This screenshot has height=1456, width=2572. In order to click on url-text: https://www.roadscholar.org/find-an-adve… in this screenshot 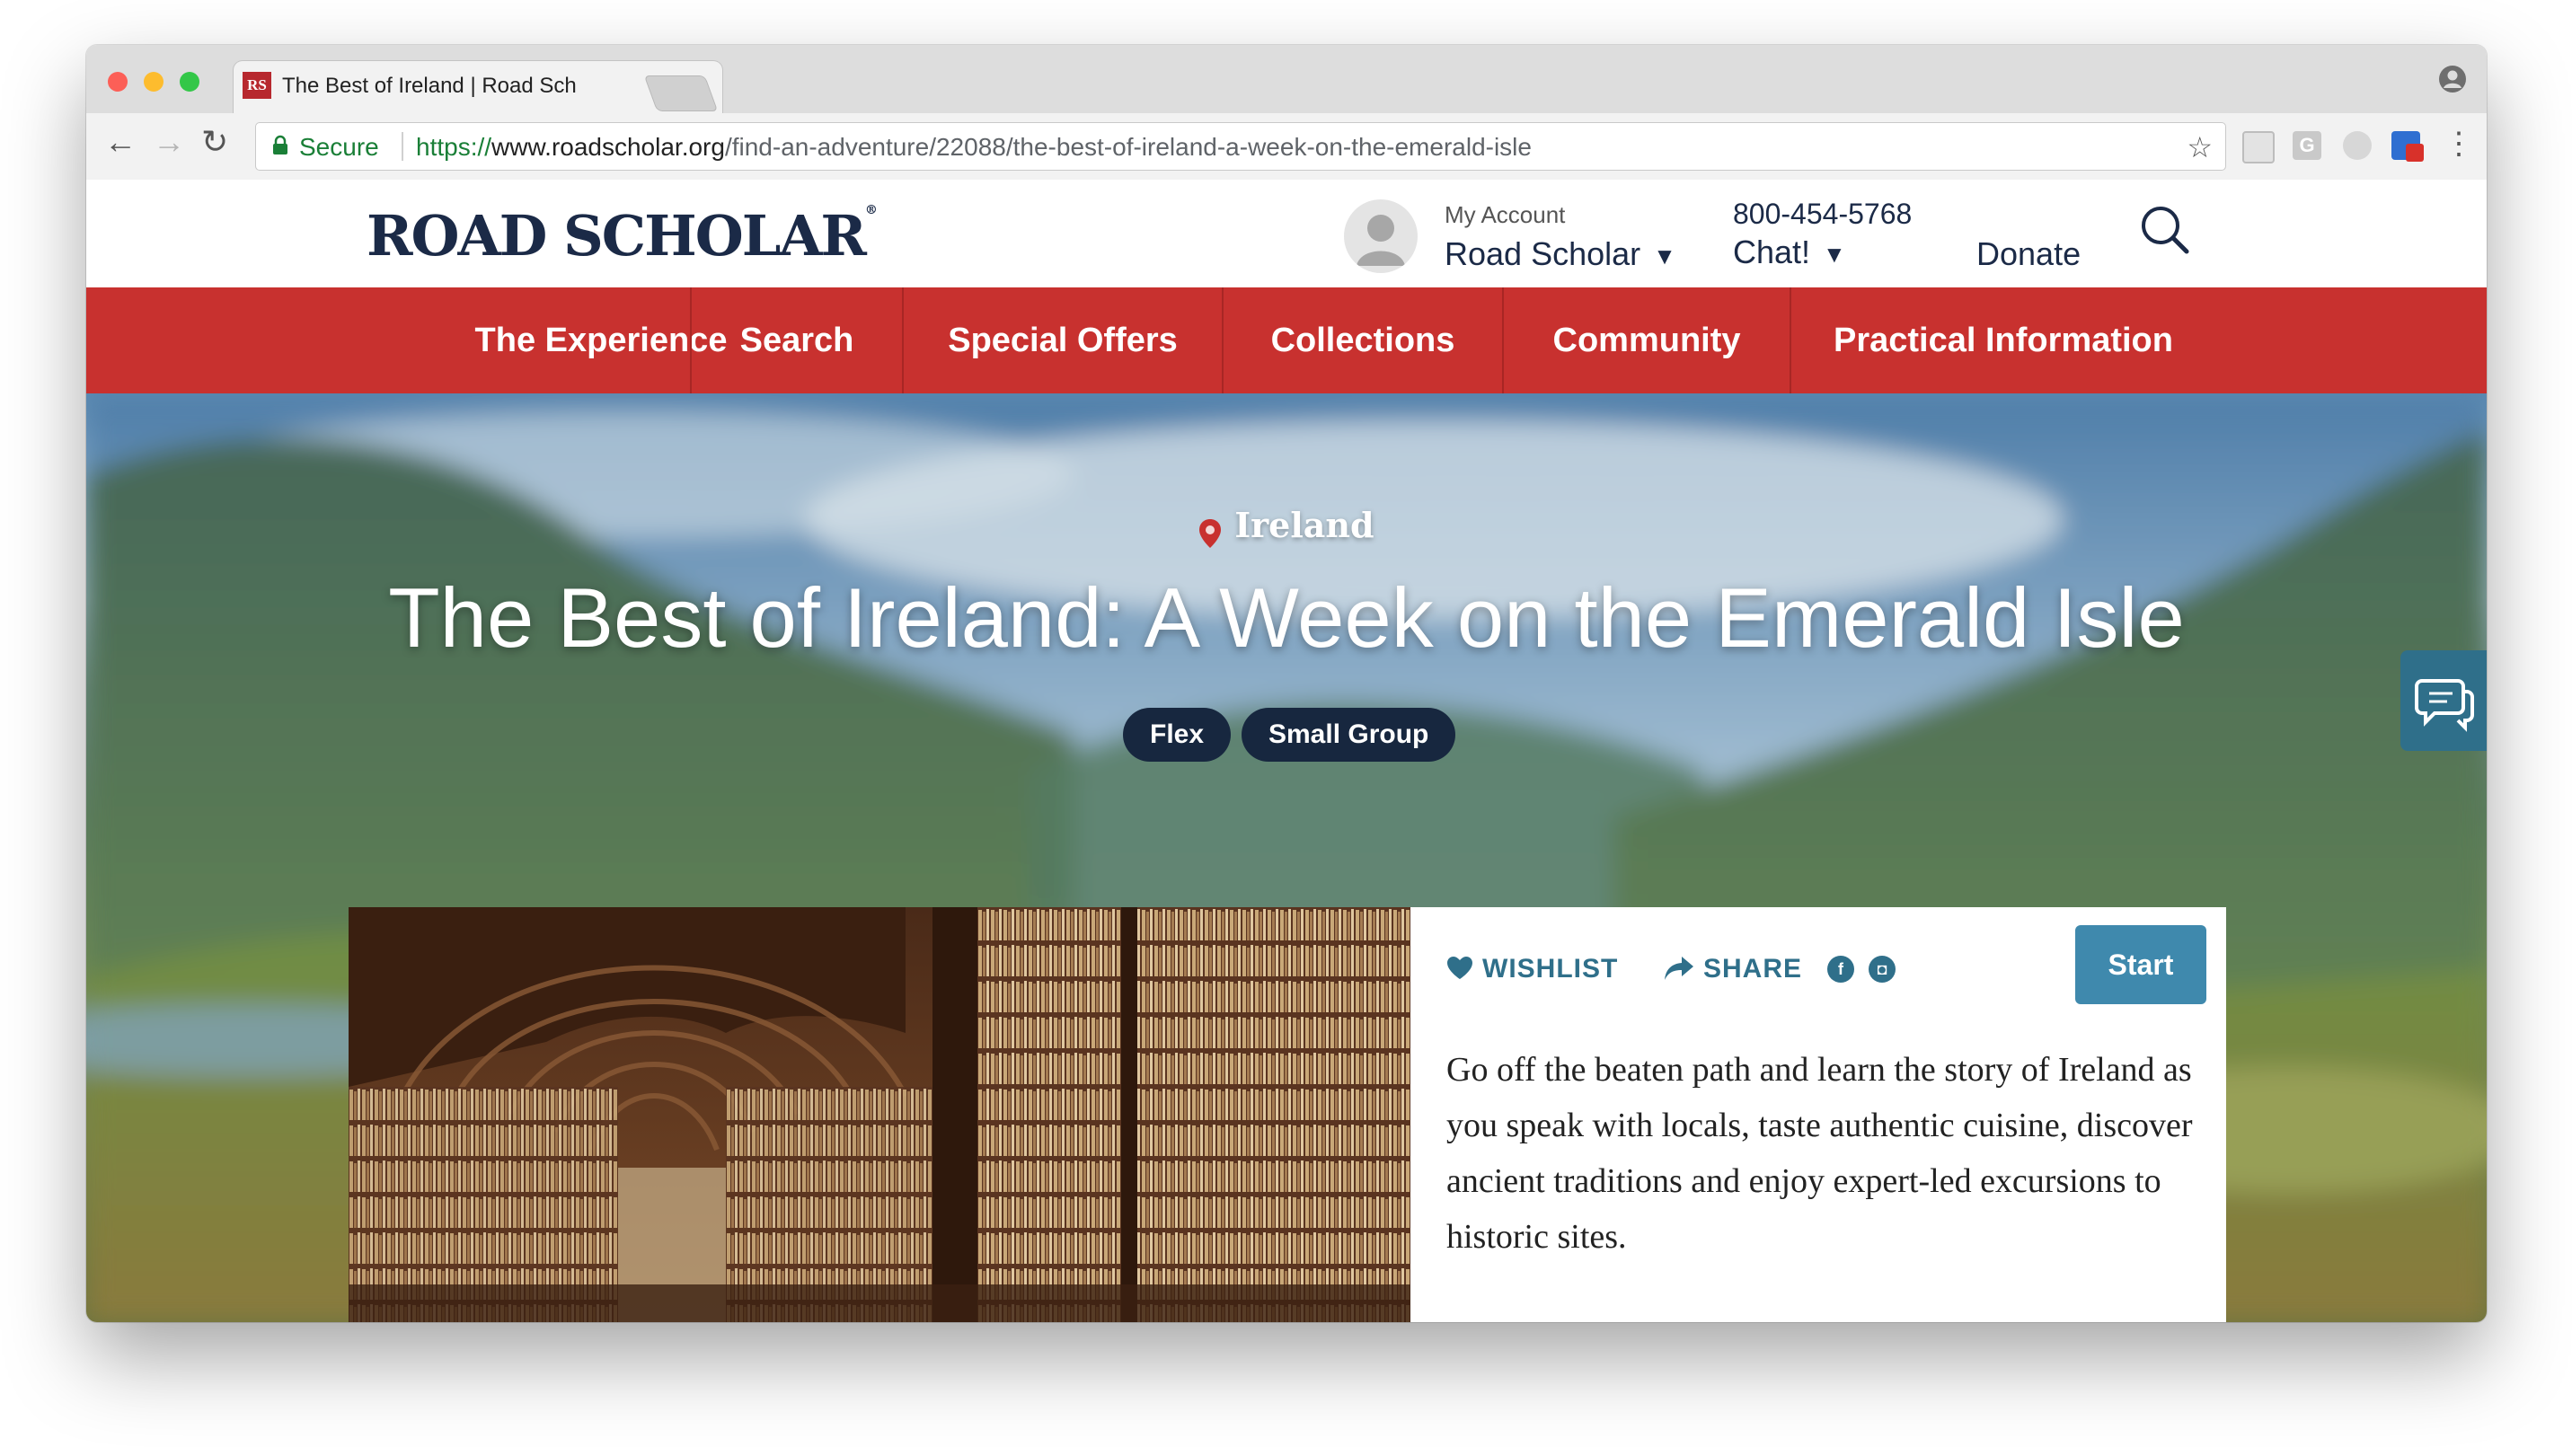, I will do `click(974, 147)`.